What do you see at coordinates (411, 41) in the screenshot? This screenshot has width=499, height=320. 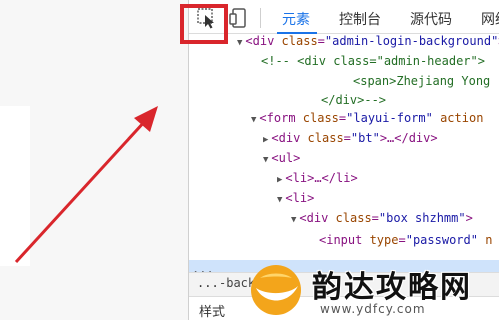 I see `dom-attr-value: "admin-login-background"` at bounding box center [411, 41].